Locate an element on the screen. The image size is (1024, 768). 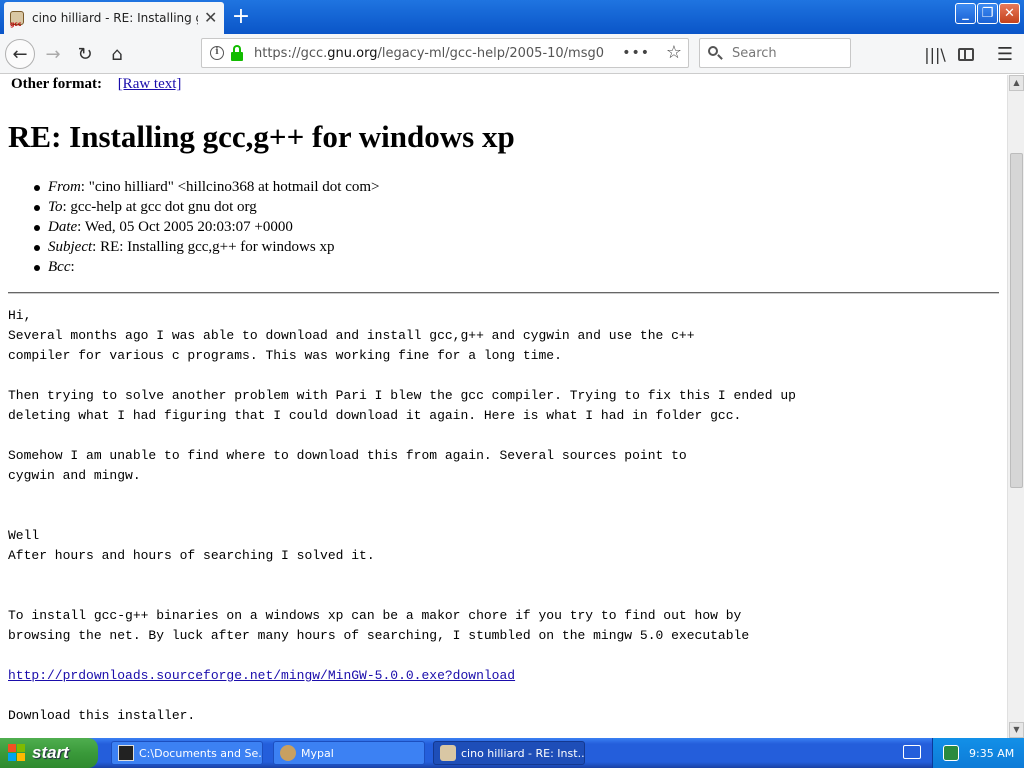
header-value: : RE: Installing gcc,g++ for windows xp is located at coordinates (213, 247).